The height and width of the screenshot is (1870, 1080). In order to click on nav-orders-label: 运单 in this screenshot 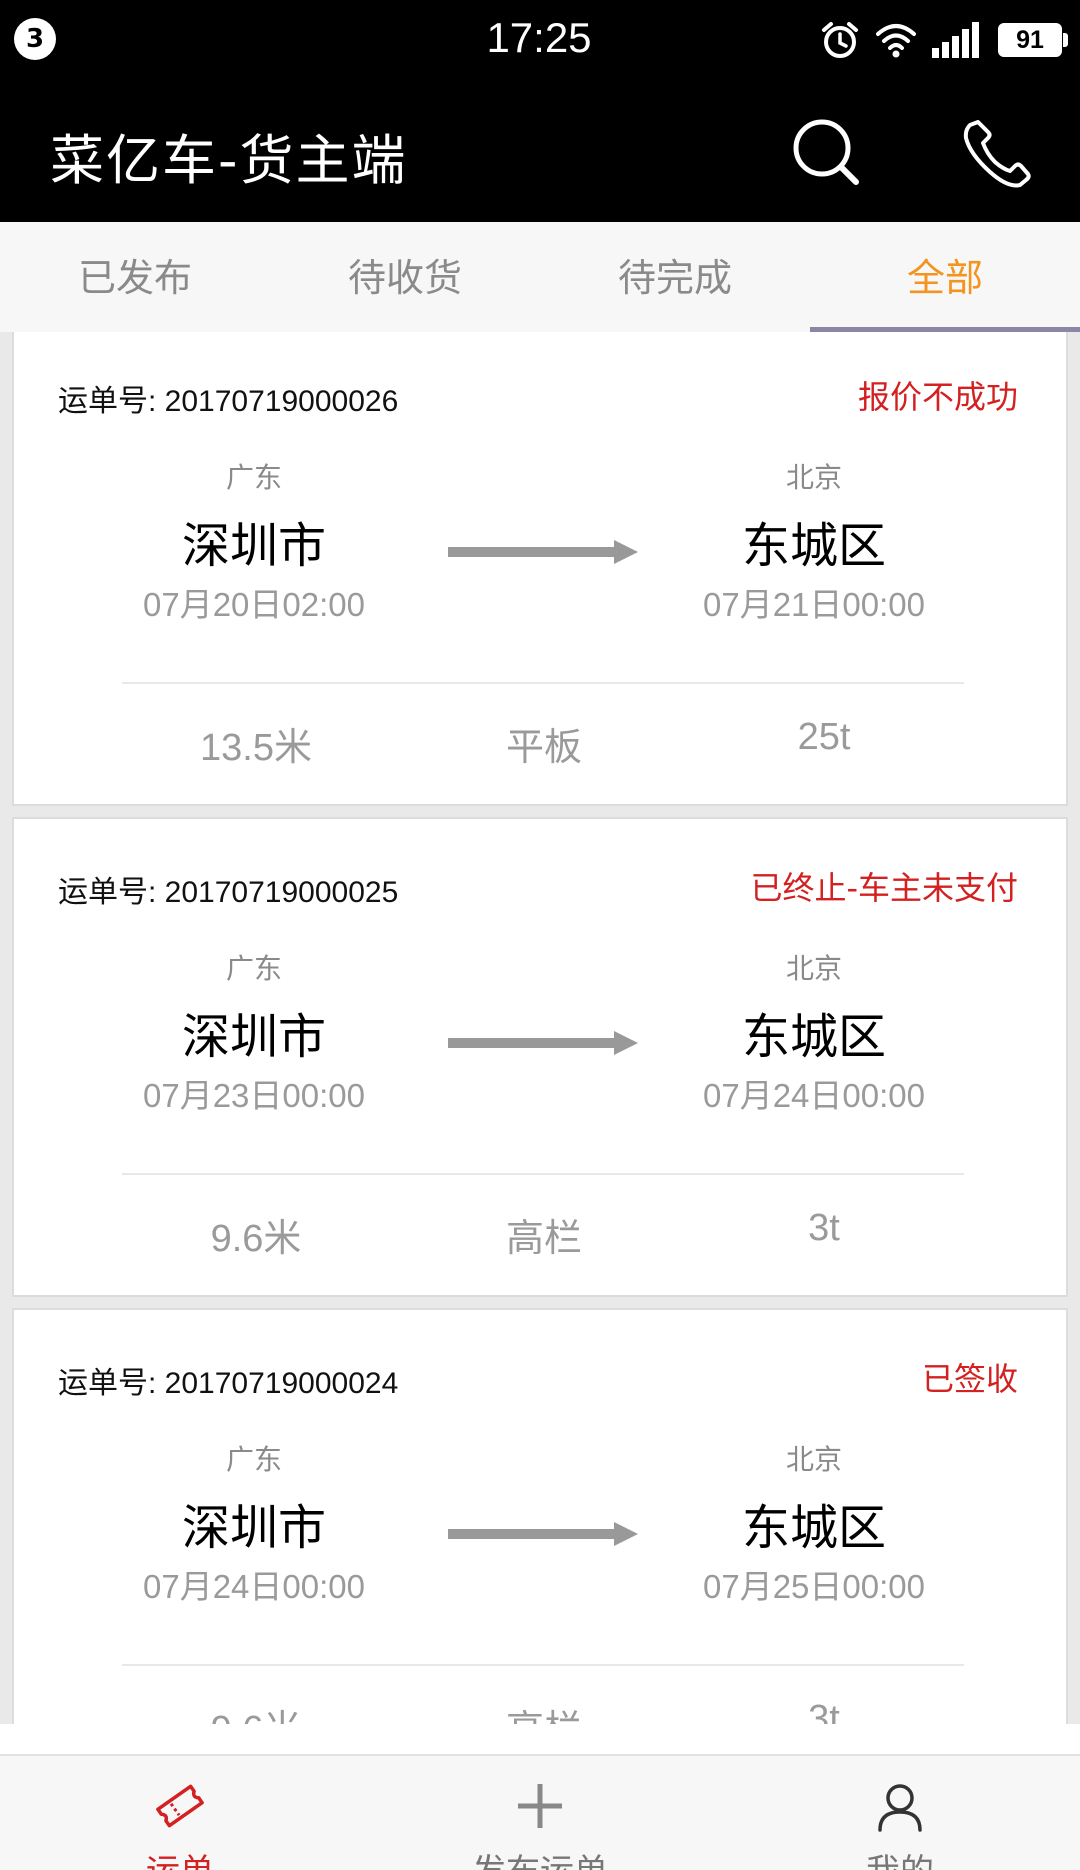, I will do `click(180, 1857)`.